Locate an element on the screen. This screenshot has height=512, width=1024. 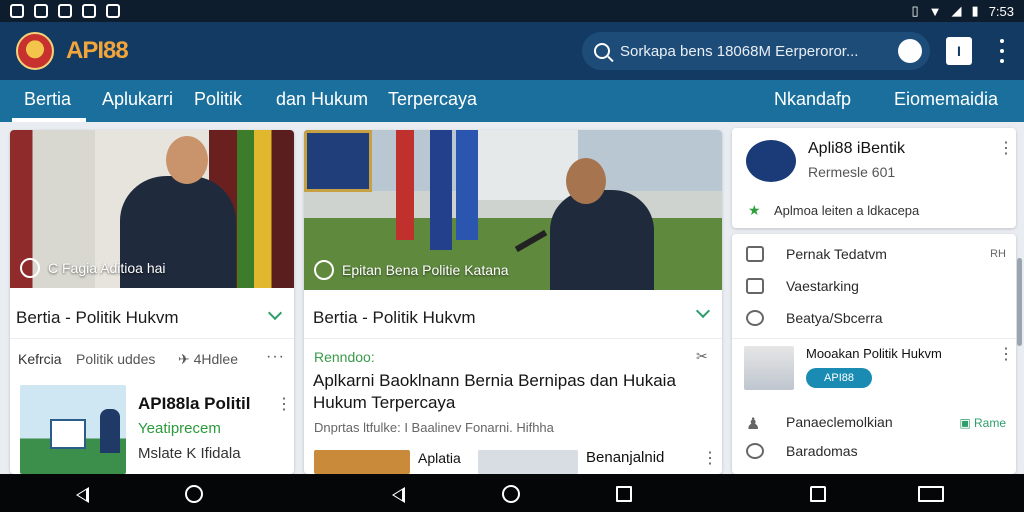
framed-emblem is located at coordinates (338, 161).